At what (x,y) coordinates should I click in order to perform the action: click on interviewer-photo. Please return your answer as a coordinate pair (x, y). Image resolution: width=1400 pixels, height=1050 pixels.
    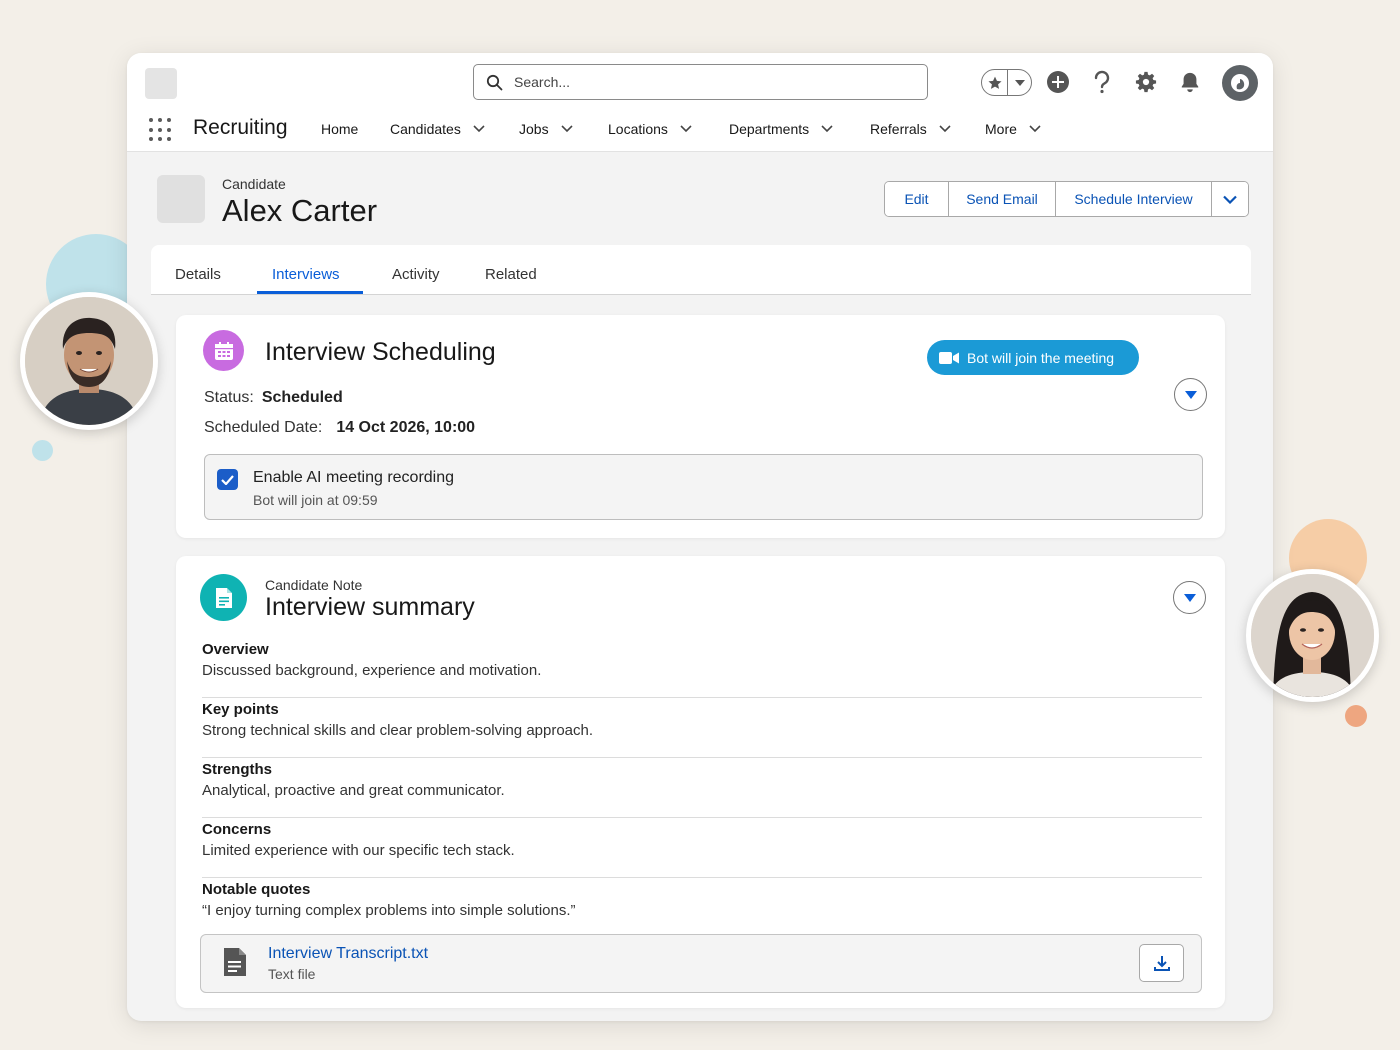
    Looking at the image, I should click on (1312, 635).